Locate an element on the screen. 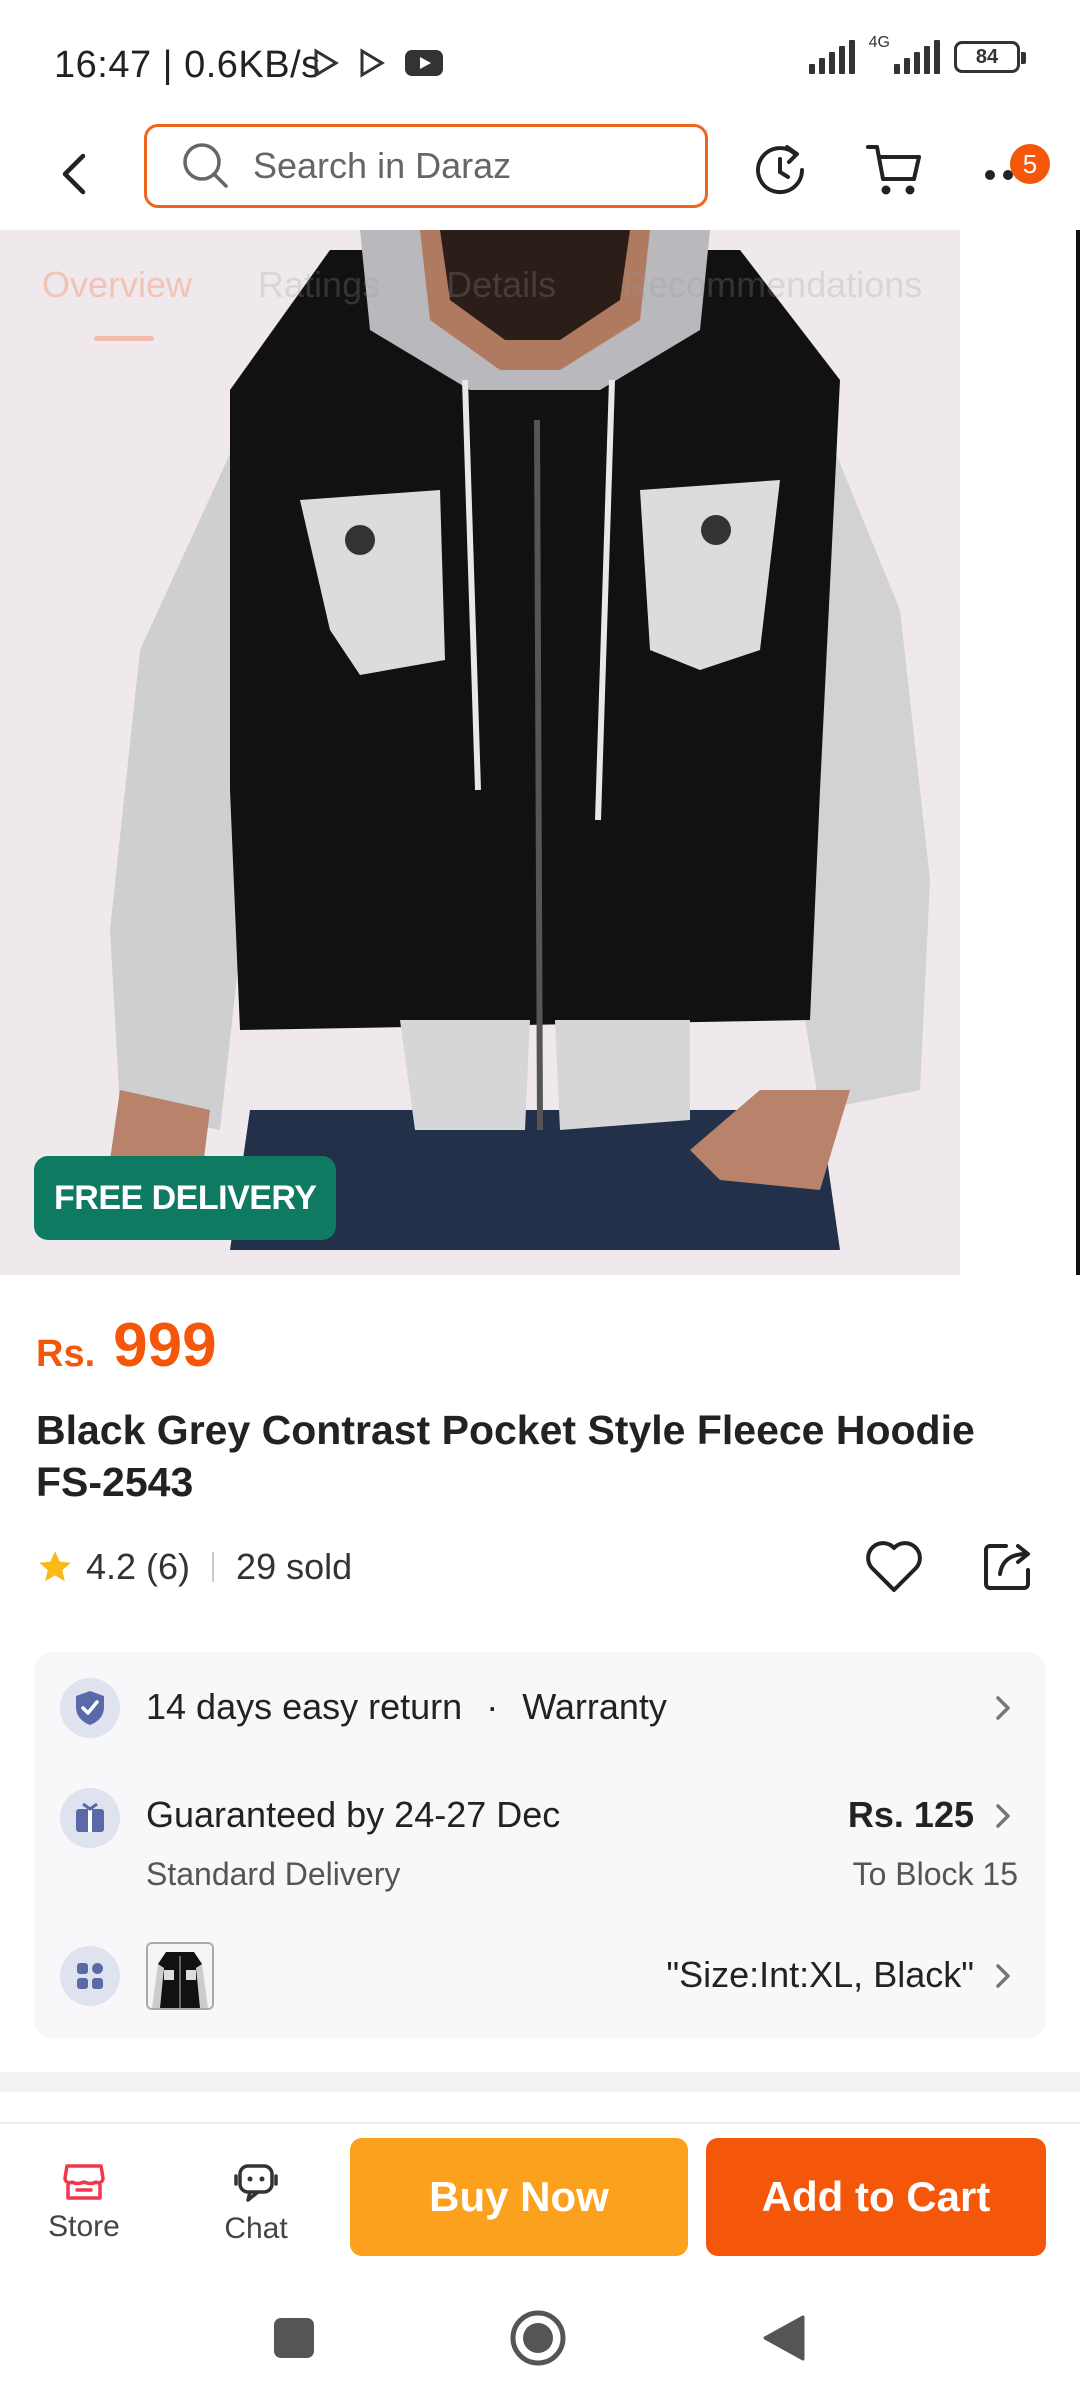  tab-ratings: Ratings is located at coordinates (319, 285).